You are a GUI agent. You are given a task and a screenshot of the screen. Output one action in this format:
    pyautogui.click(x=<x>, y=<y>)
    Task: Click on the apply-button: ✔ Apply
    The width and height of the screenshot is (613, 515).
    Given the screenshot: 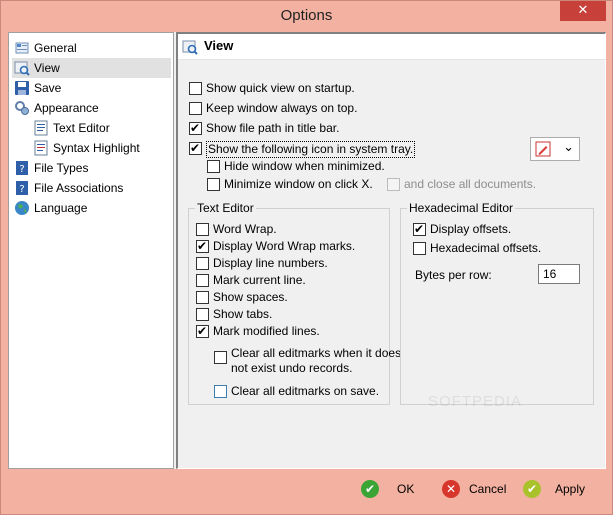 What is the action you would take?
    pyautogui.click(x=559, y=489)
    